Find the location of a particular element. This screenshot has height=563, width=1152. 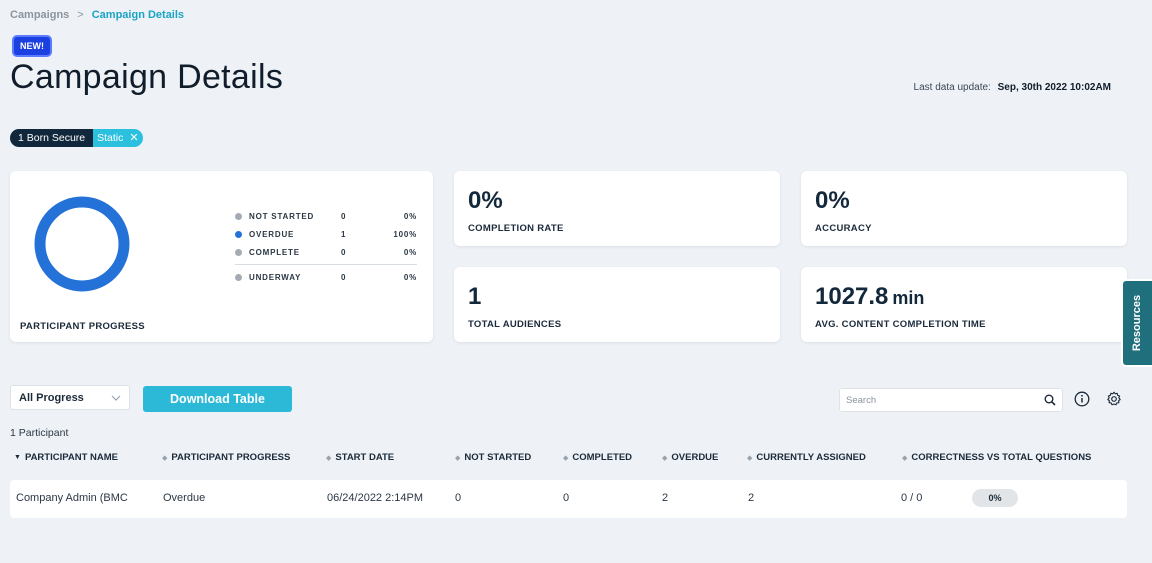

progress-filter-select: All Progress is located at coordinates (70, 397).